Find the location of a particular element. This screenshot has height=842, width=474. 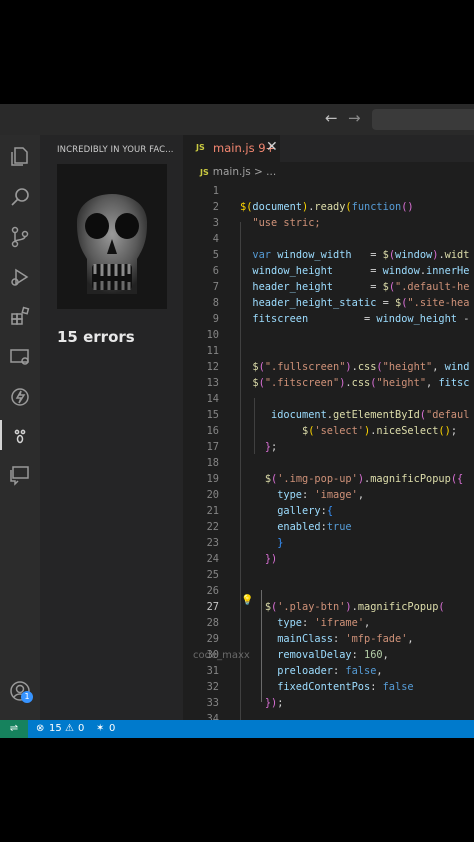

command-center-search is located at coordinates (423, 119).